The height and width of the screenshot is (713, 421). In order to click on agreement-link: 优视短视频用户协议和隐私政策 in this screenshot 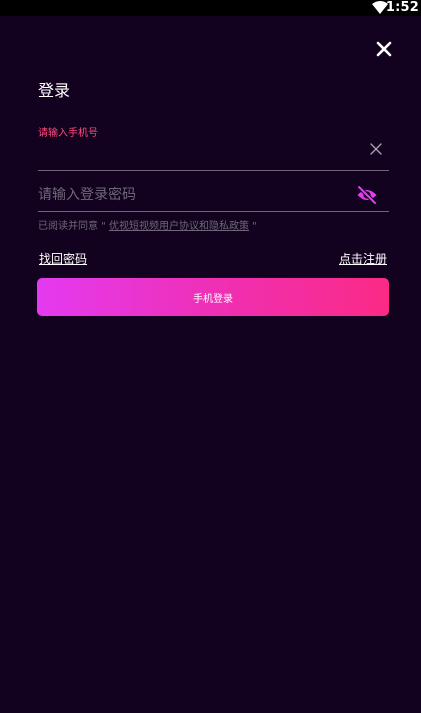, I will do `click(179, 226)`.